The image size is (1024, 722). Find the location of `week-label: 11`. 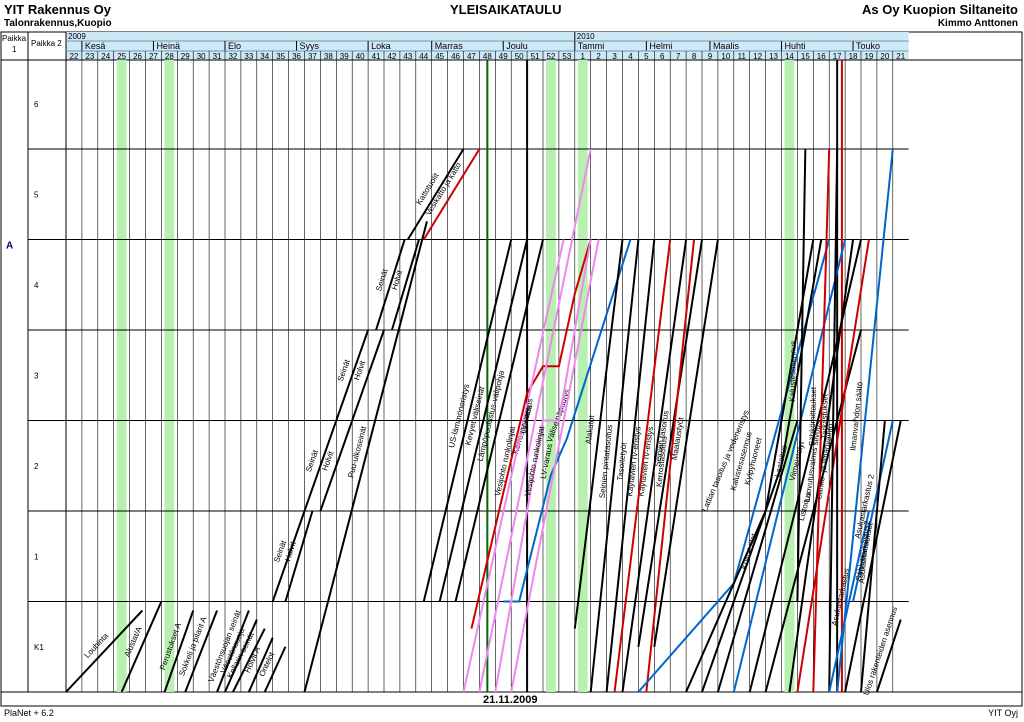

week-label: 11 is located at coordinates (742, 56).